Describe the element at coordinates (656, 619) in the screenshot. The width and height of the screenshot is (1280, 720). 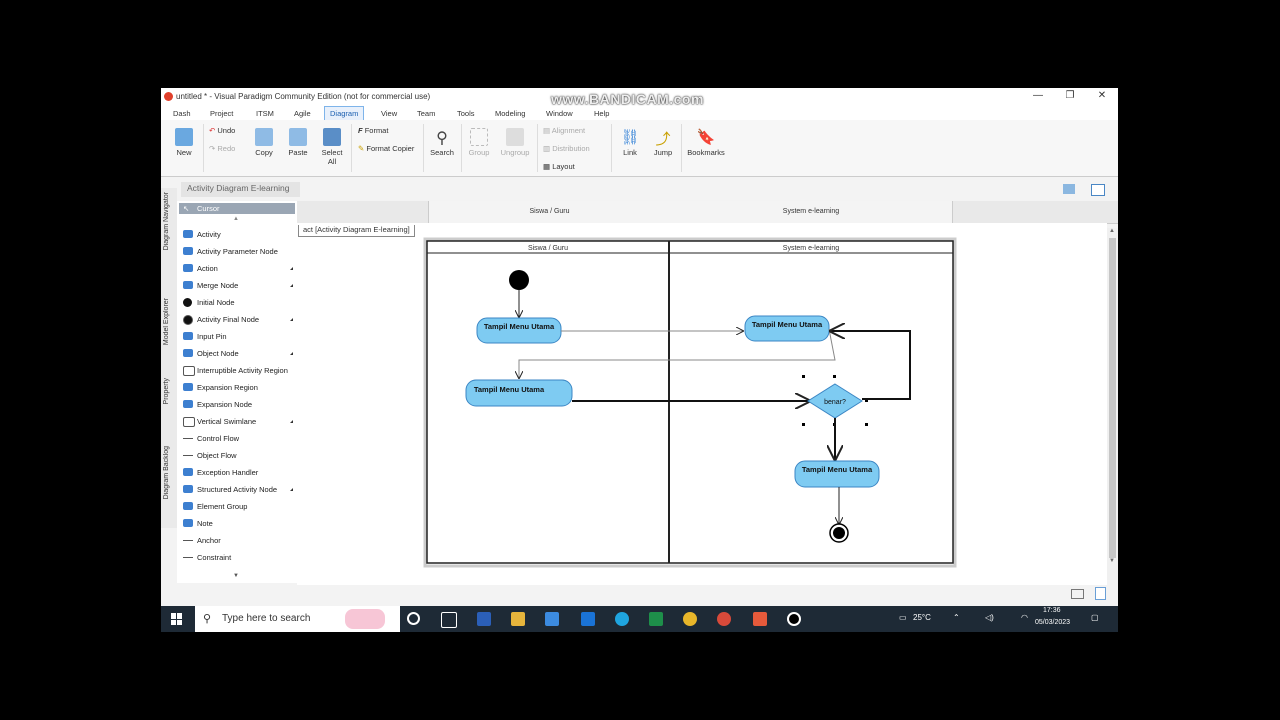
I see `excel-icon` at that location.